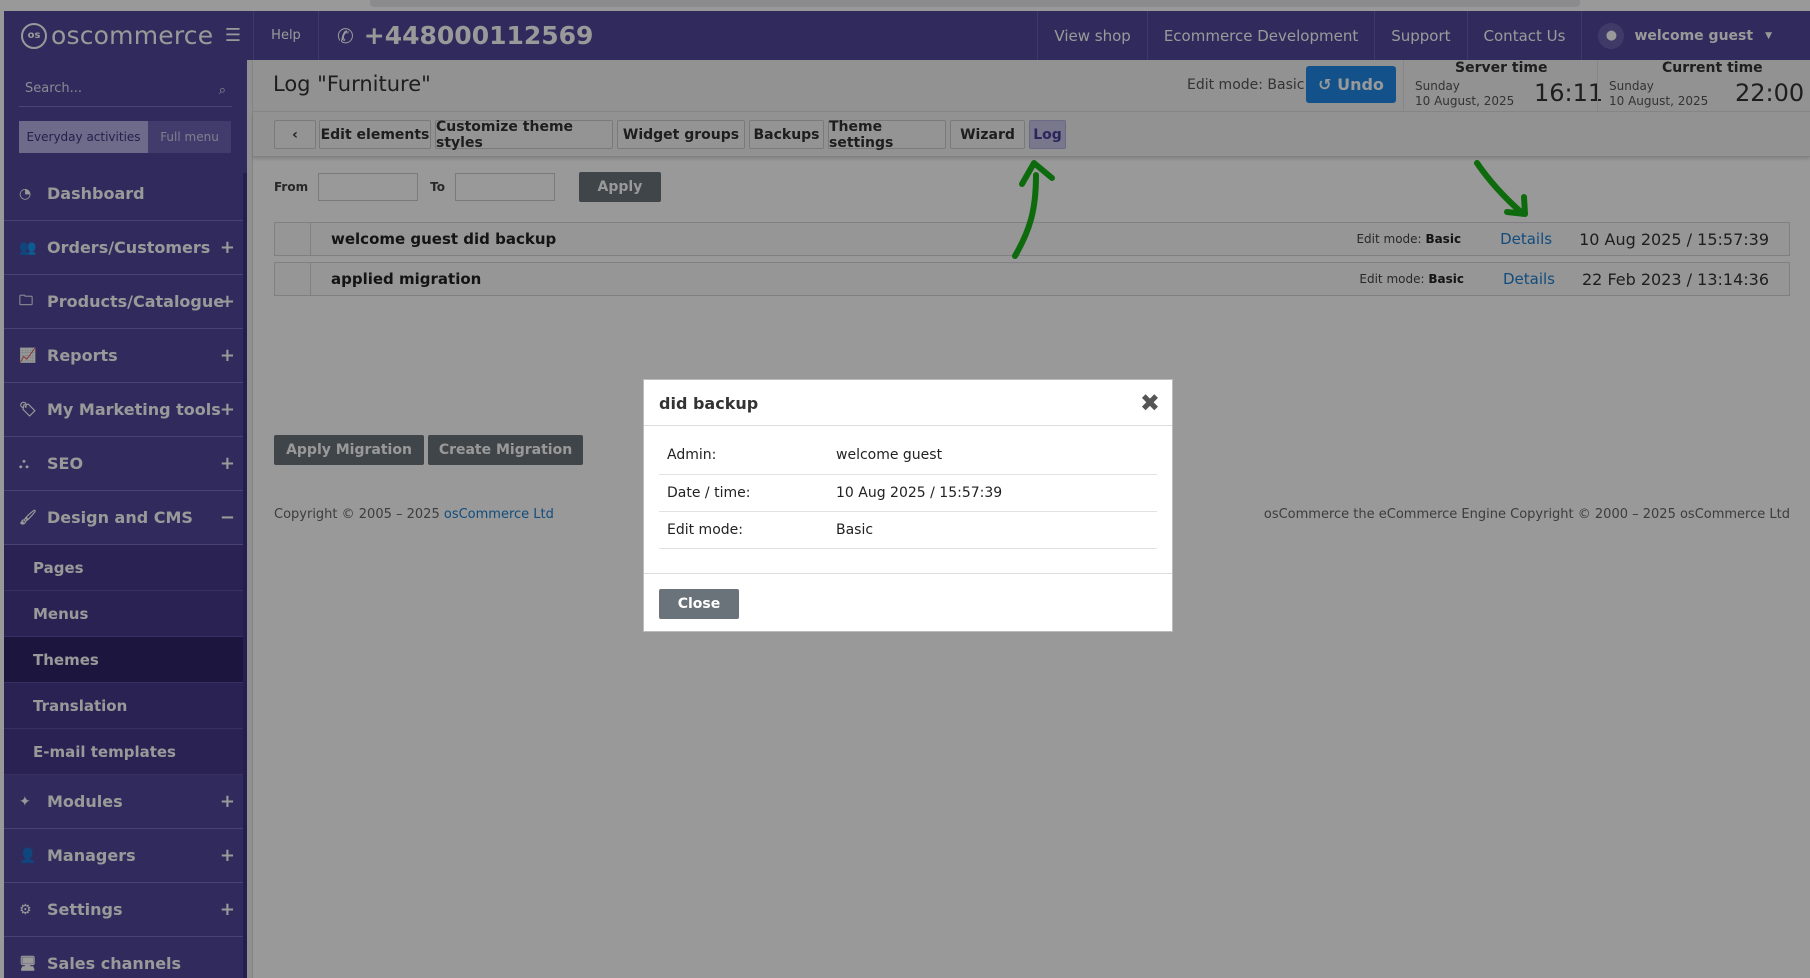  What do you see at coordinates (908, 403) in the screenshot?
I see `modal-header: did backup ✖` at bounding box center [908, 403].